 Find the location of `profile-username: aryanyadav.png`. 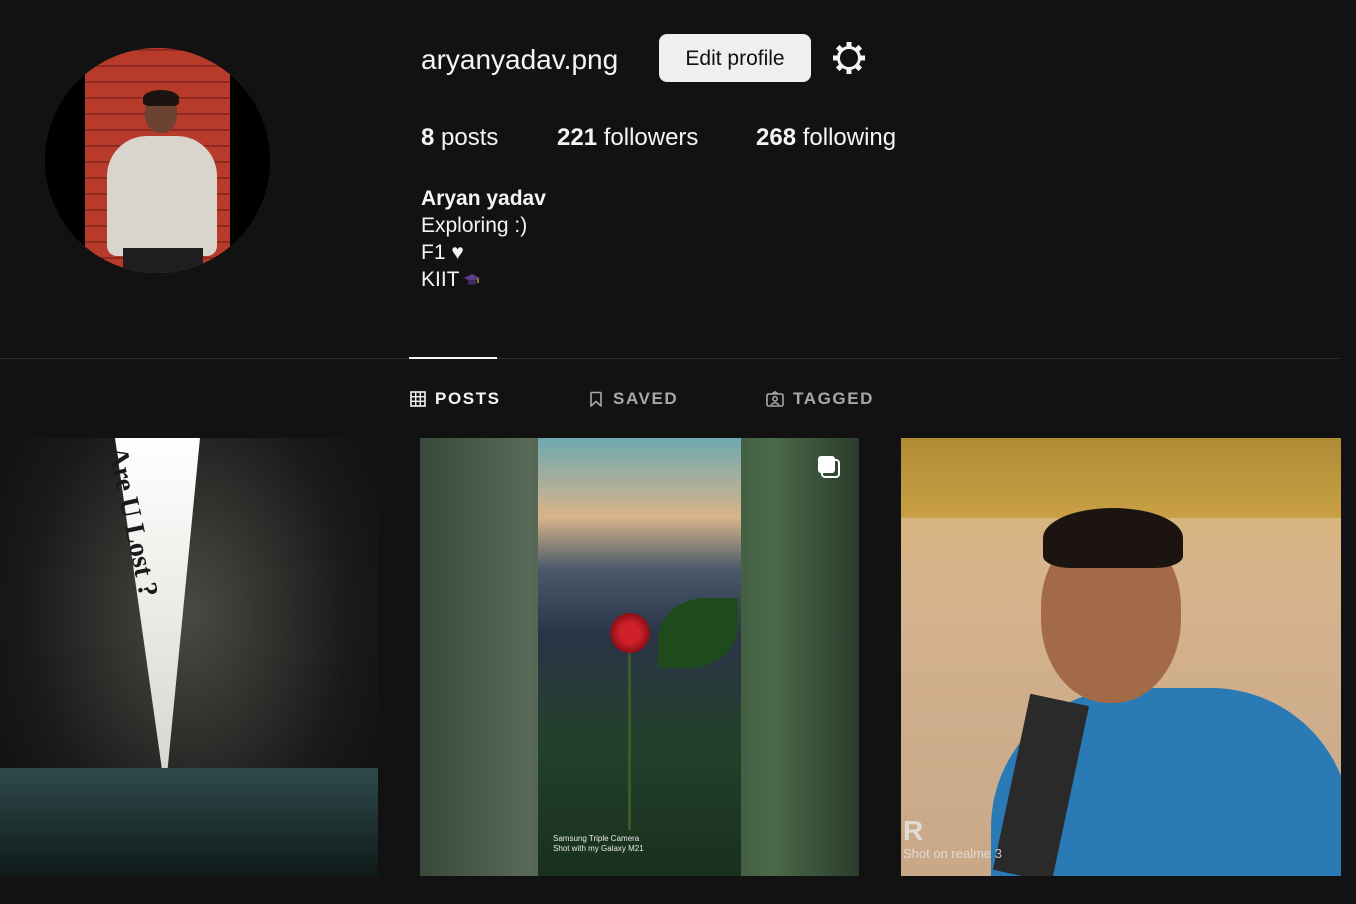

profile-username: aryanyadav.png is located at coordinates (520, 59).